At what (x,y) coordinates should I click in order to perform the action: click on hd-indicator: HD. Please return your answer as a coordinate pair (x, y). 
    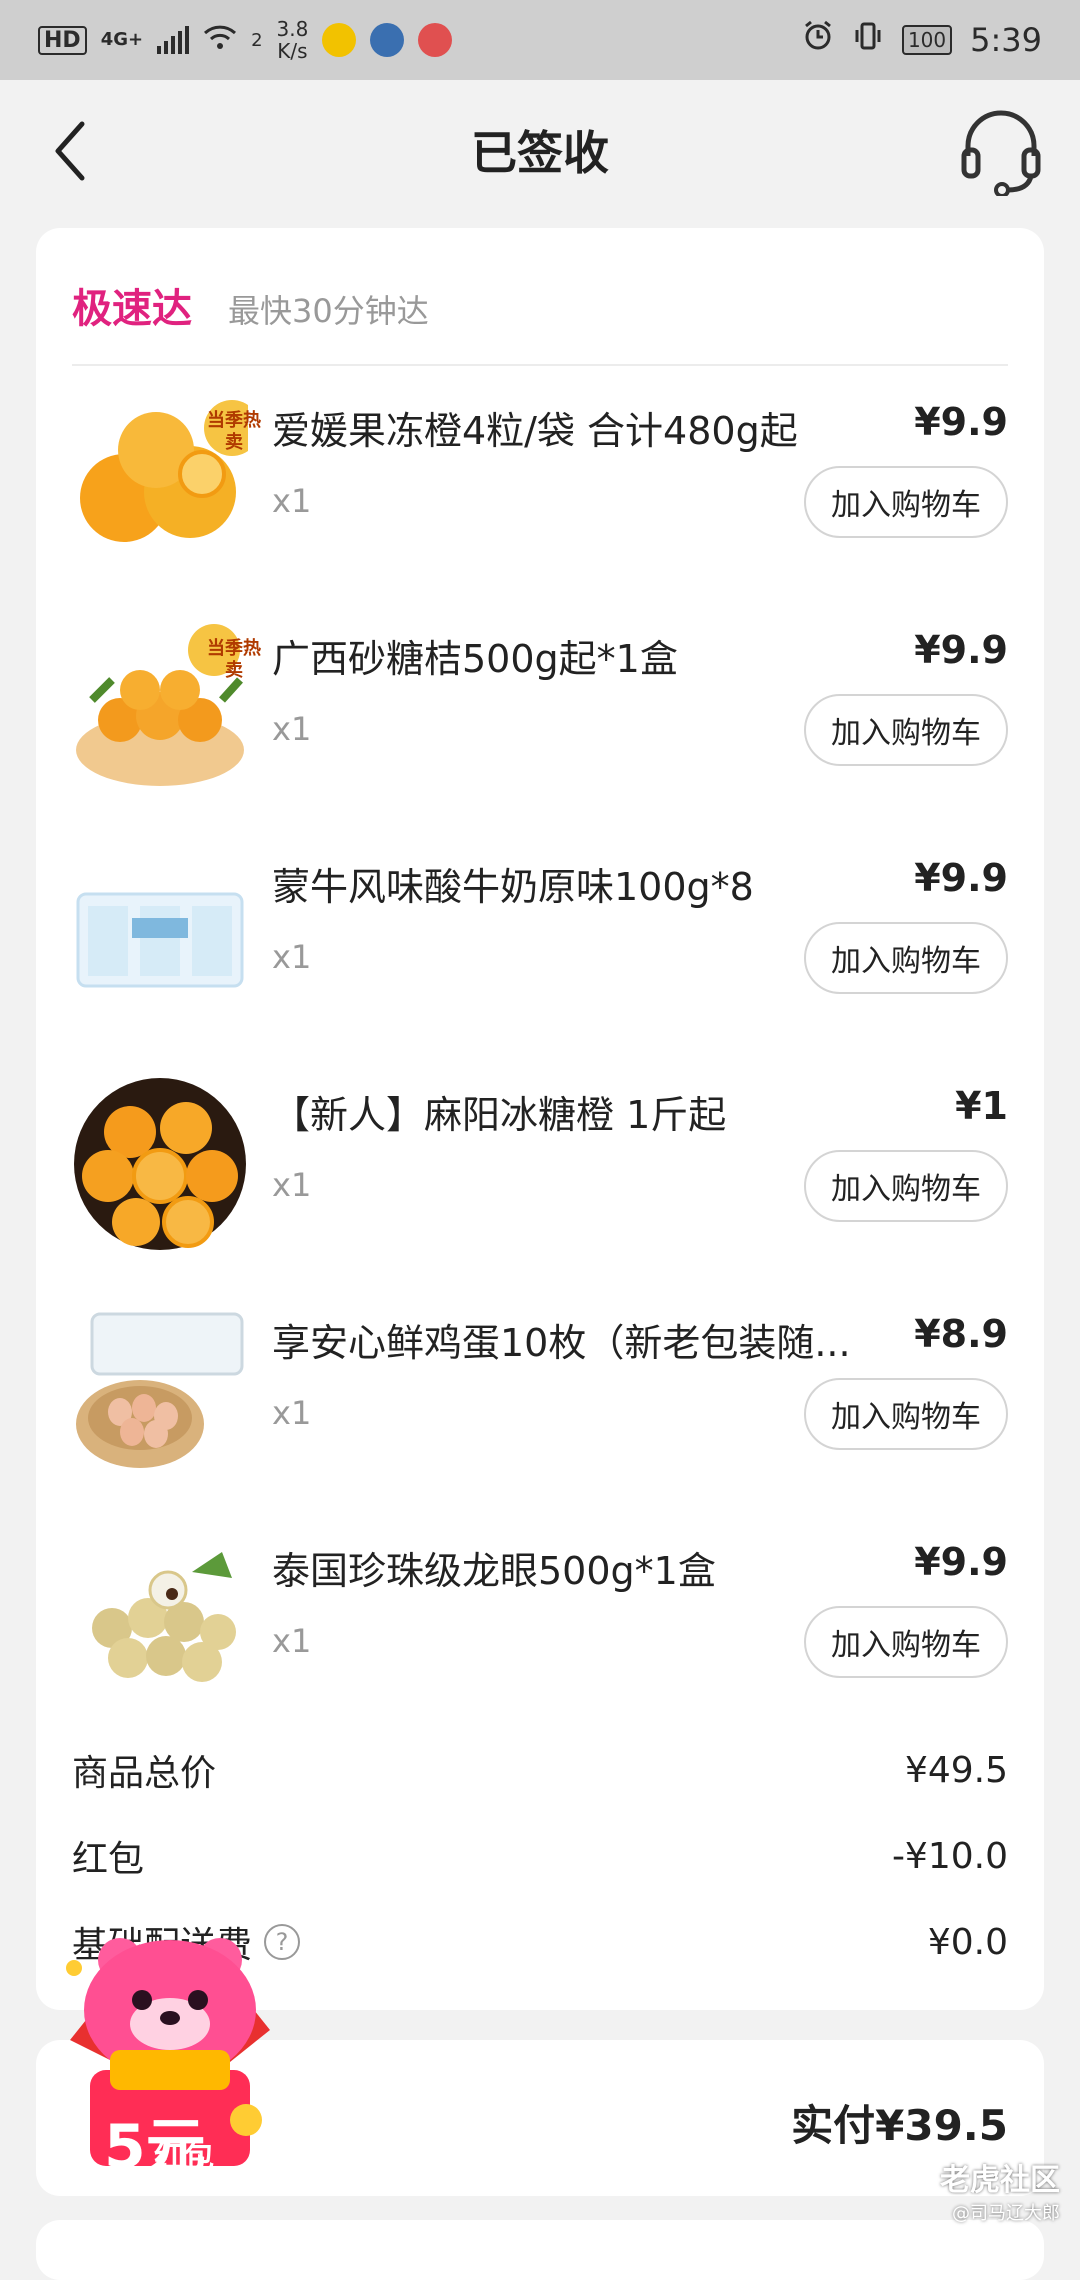
    Looking at the image, I should click on (62, 40).